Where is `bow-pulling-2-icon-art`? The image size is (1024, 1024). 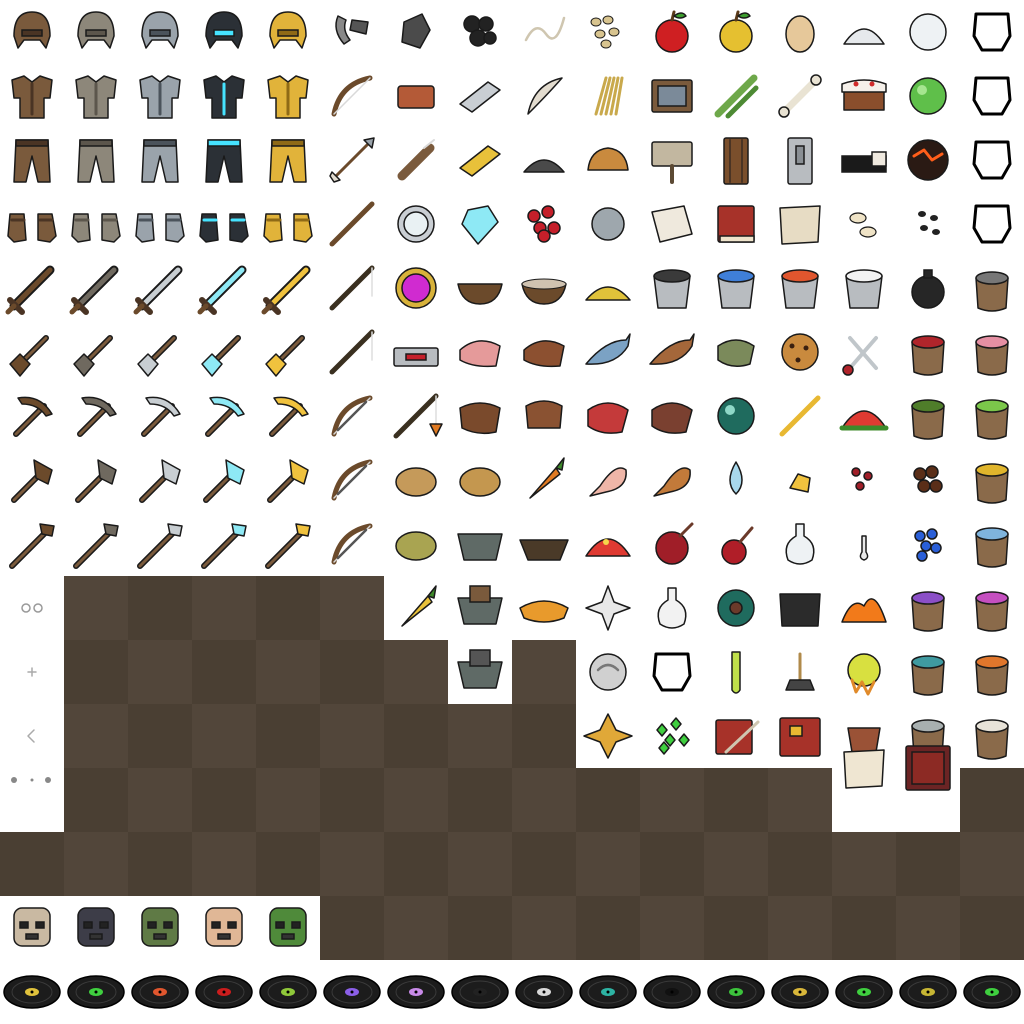
bow-pulling-2-icon-art is located at coordinates (352, 544).